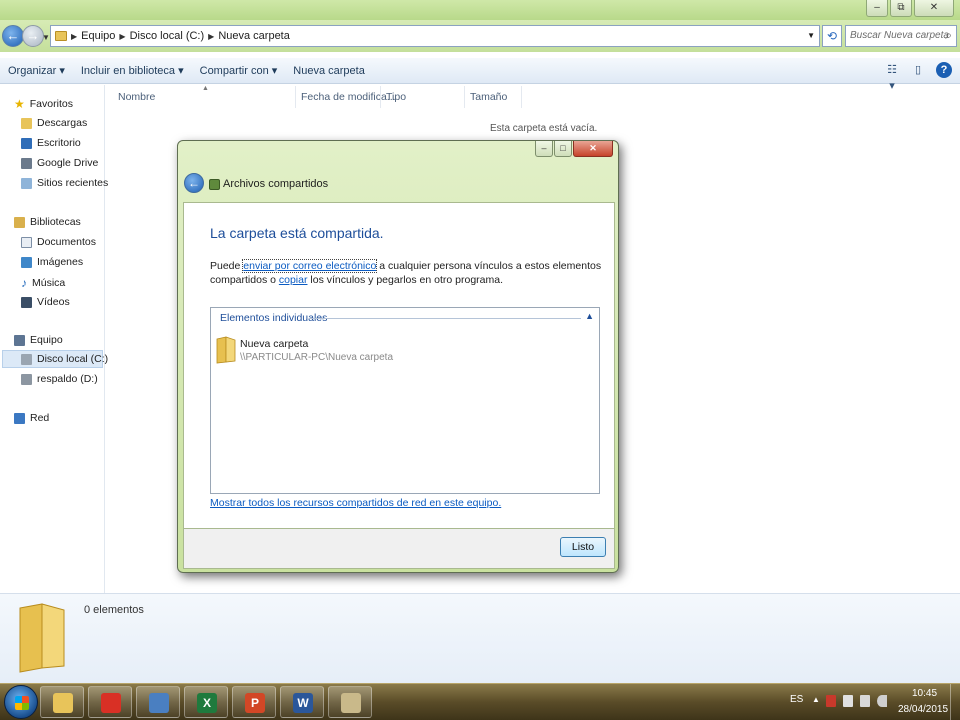 This screenshot has height=720, width=960. I want to click on group-divider, so click(445, 318).